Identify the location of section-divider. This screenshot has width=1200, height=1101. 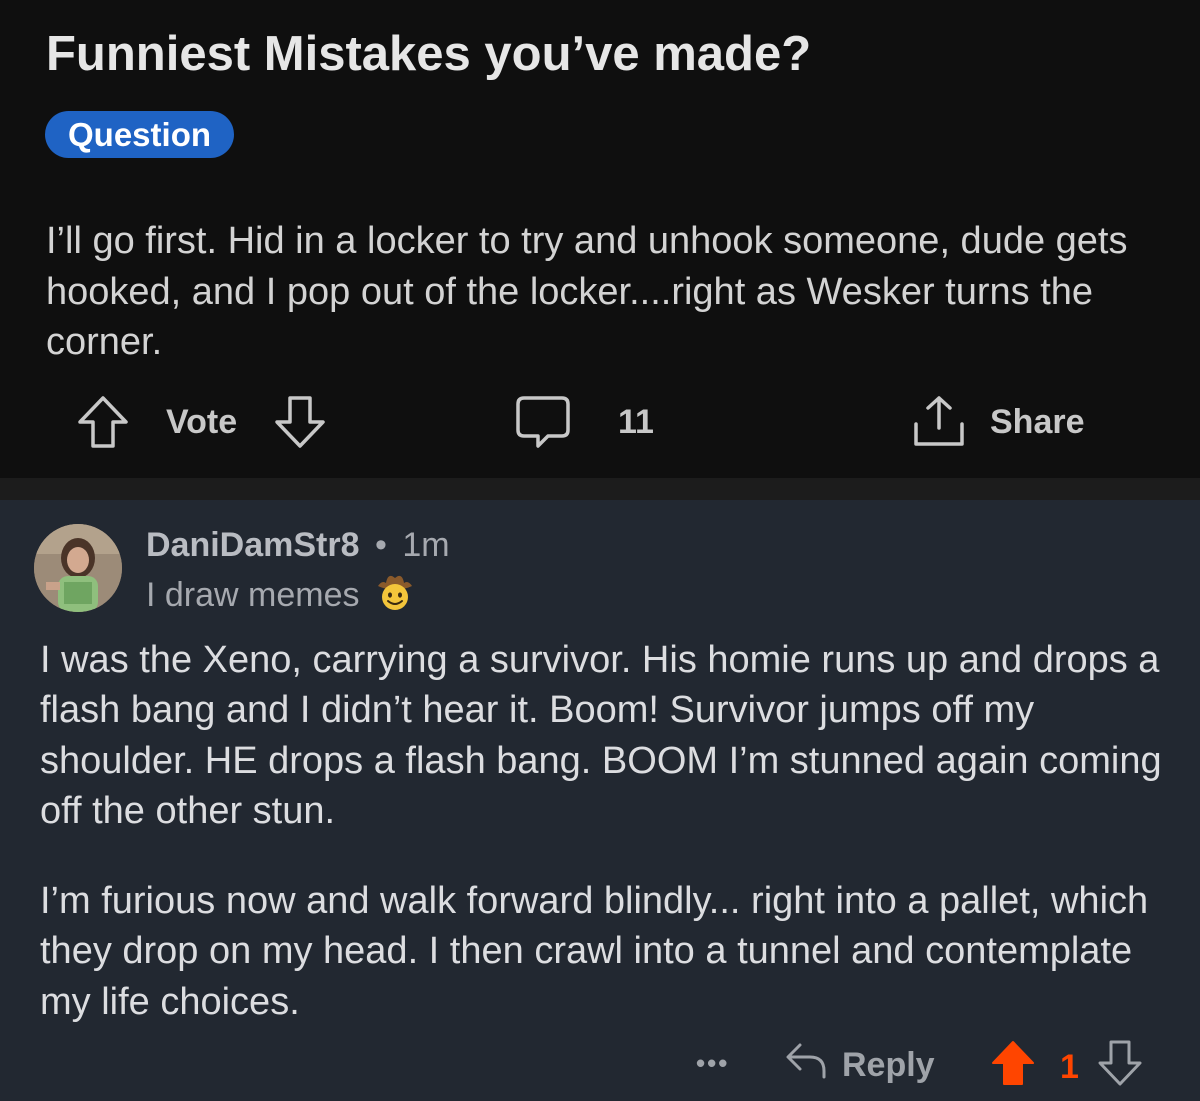
(600, 489).